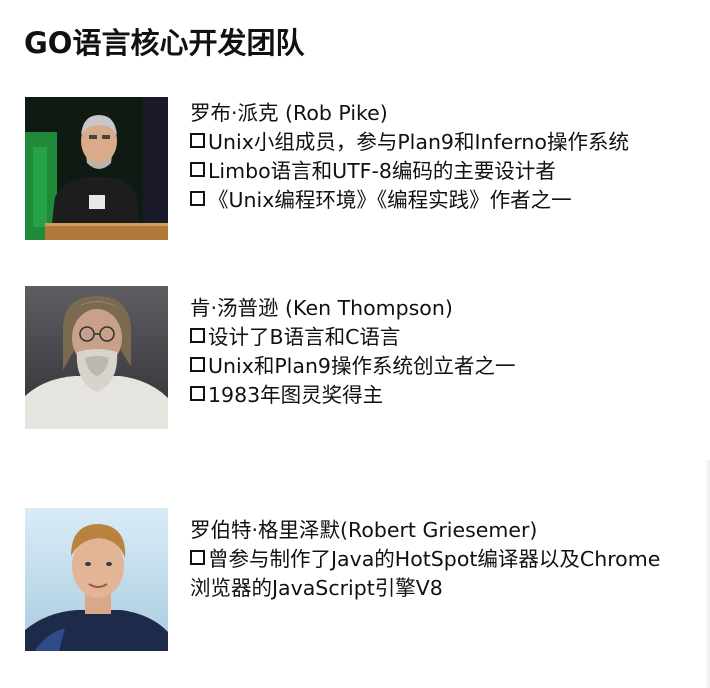 The width and height of the screenshot is (710, 688). What do you see at coordinates (96, 579) in the screenshot?
I see `robert-griesemer-photo` at bounding box center [96, 579].